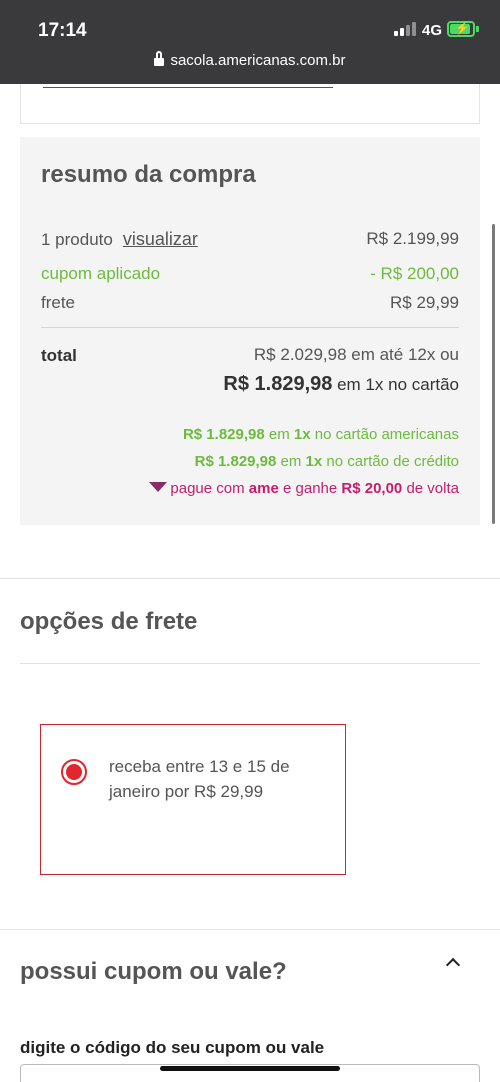  Describe the element at coordinates (172, 1047) in the screenshot. I see `coupon-field-label: digite o código do seu cupom ou vale` at that location.